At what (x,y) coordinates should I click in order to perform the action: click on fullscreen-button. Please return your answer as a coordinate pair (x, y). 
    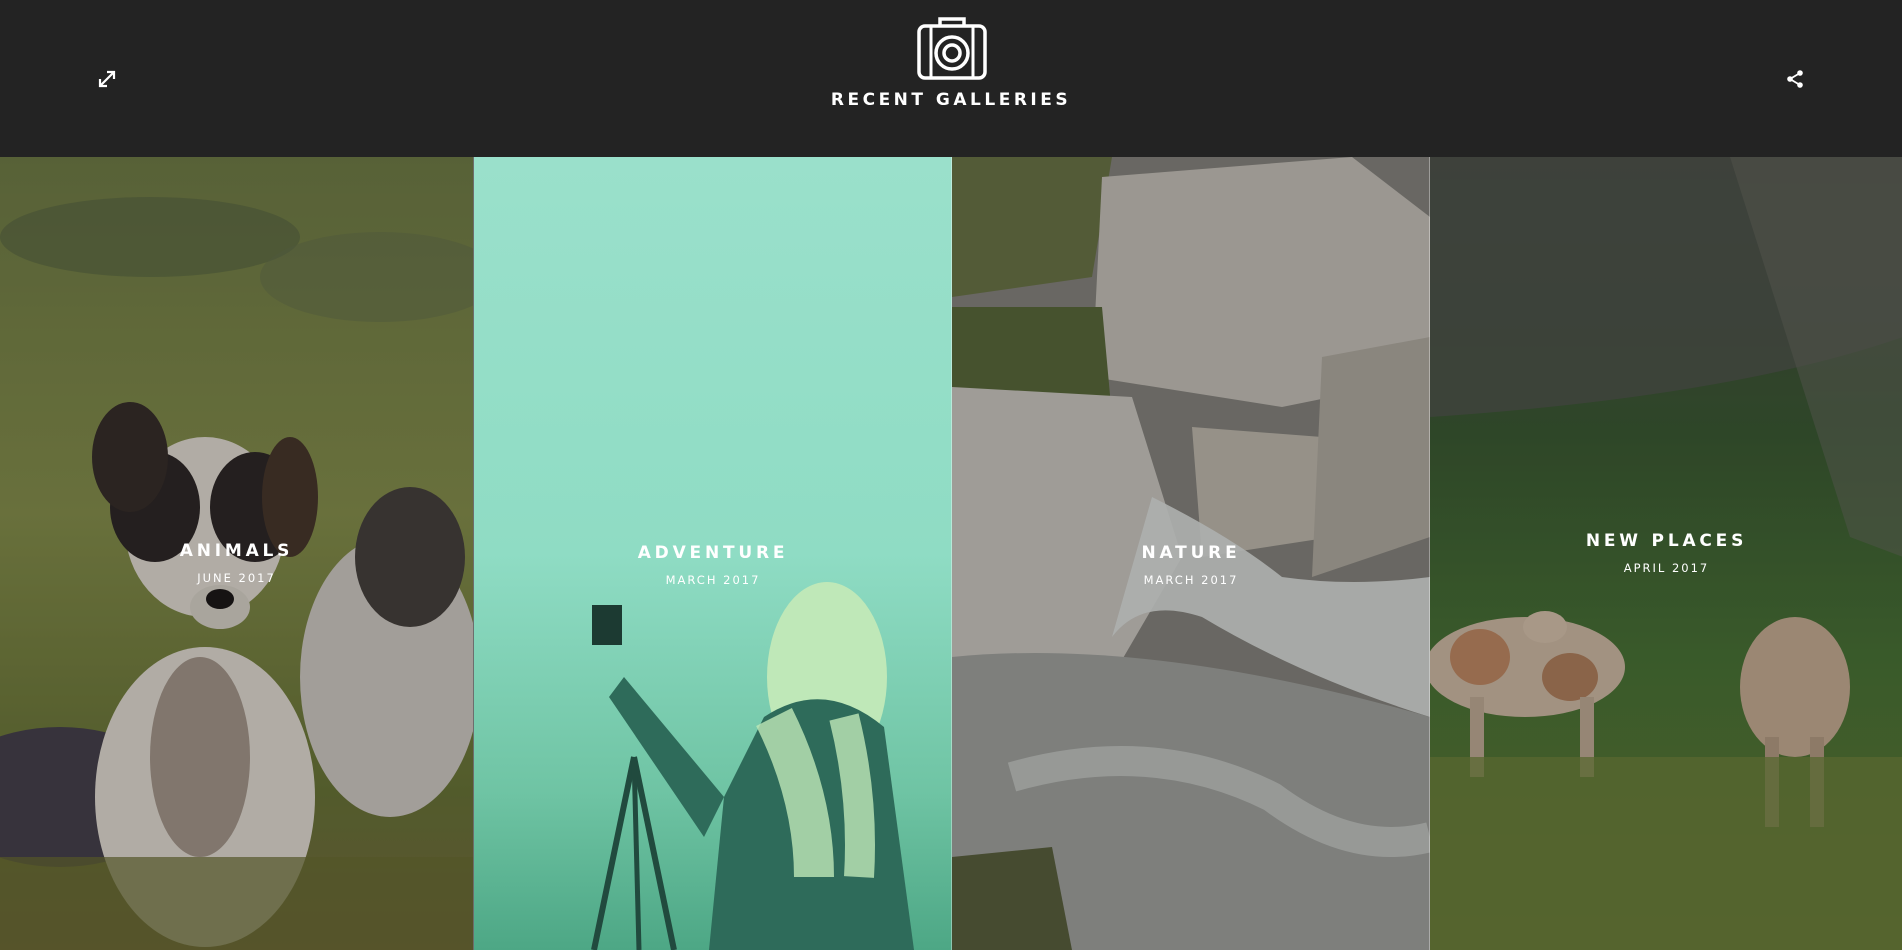
    Looking at the image, I should click on (107, 79).